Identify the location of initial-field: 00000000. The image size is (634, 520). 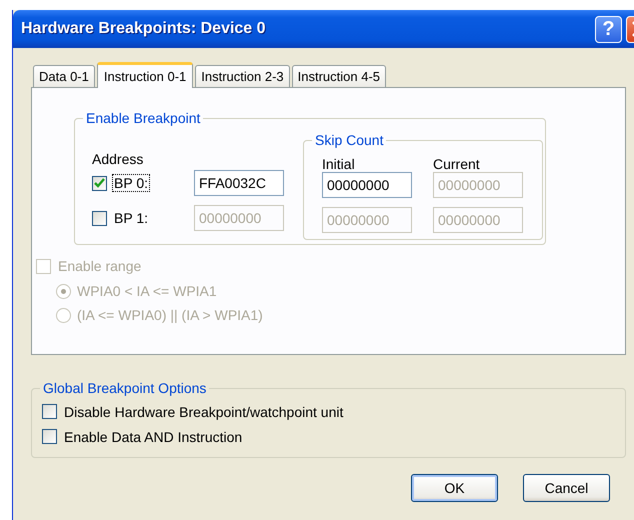
(367, 185).